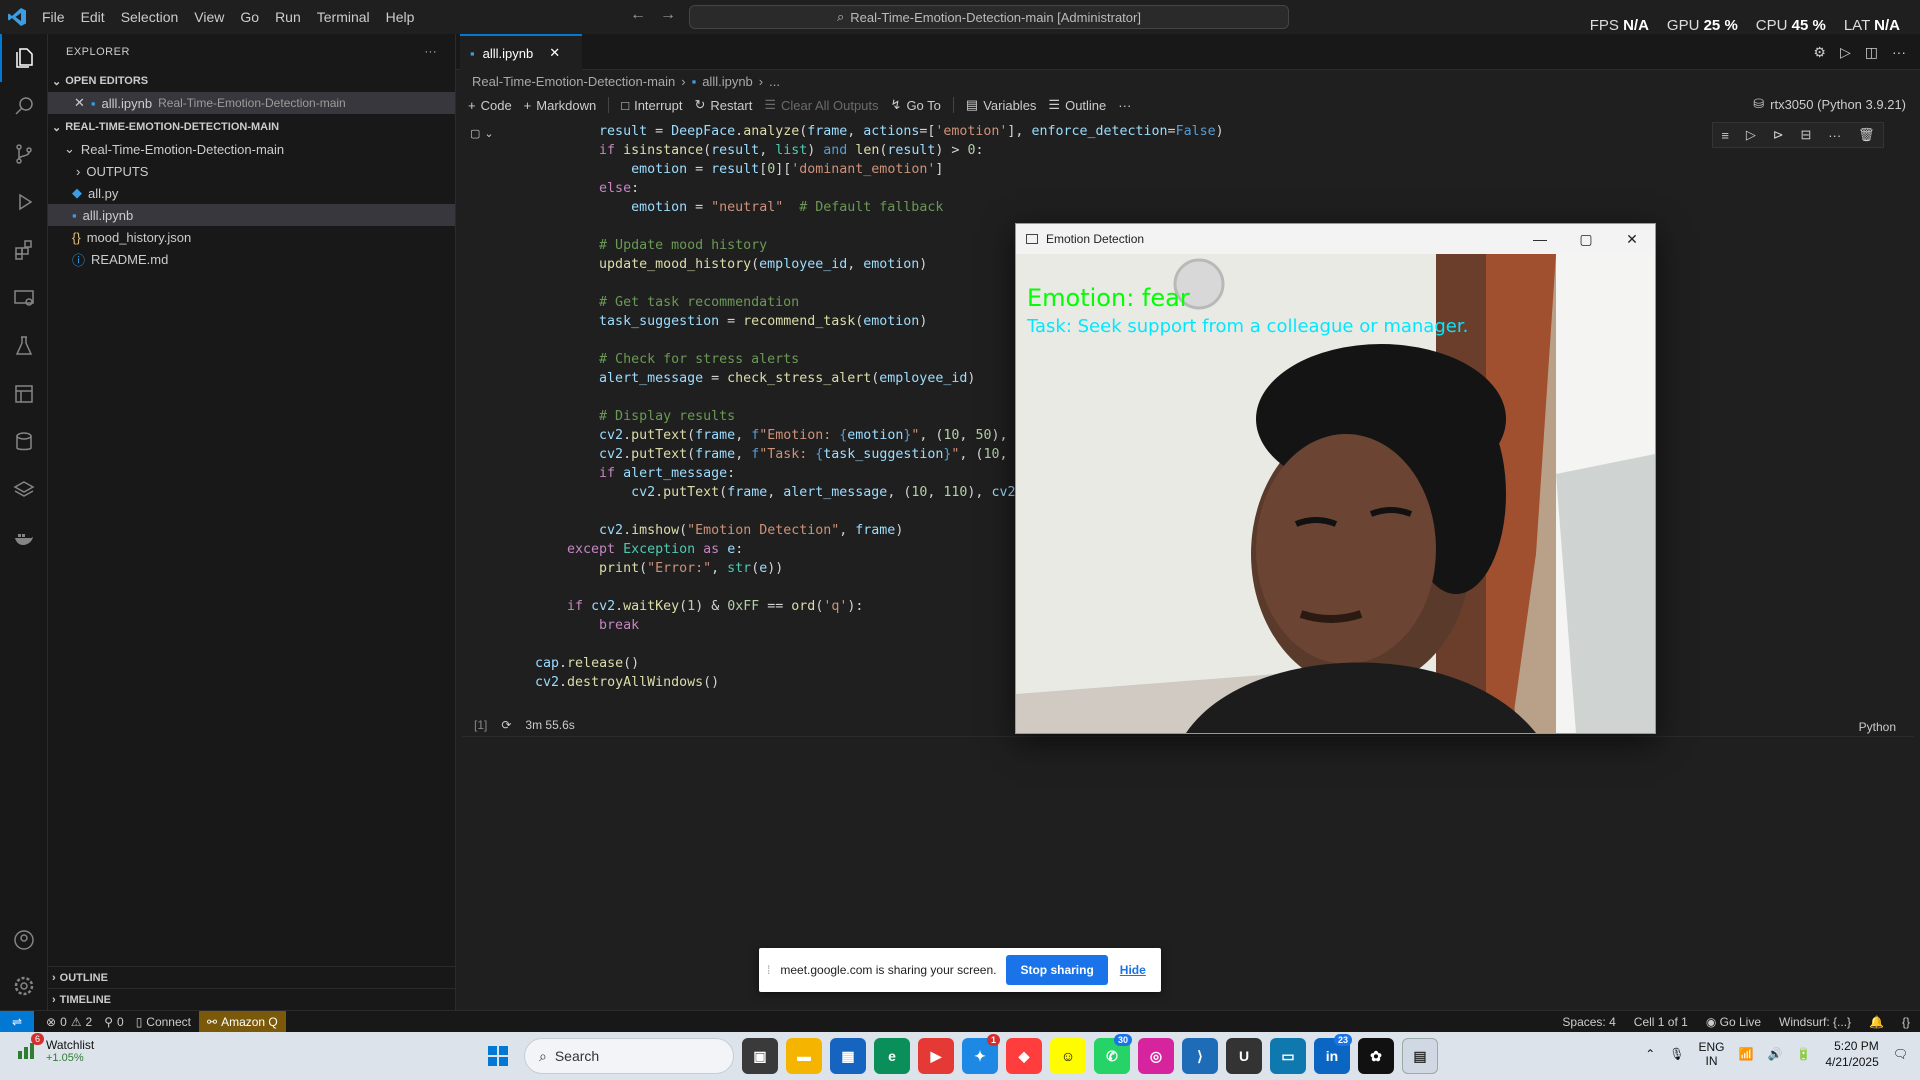 Image resolution: width=1920 pixels, height=1080 pixels. I want to click on split-editor-icon: ◫, so click(1871, 52).